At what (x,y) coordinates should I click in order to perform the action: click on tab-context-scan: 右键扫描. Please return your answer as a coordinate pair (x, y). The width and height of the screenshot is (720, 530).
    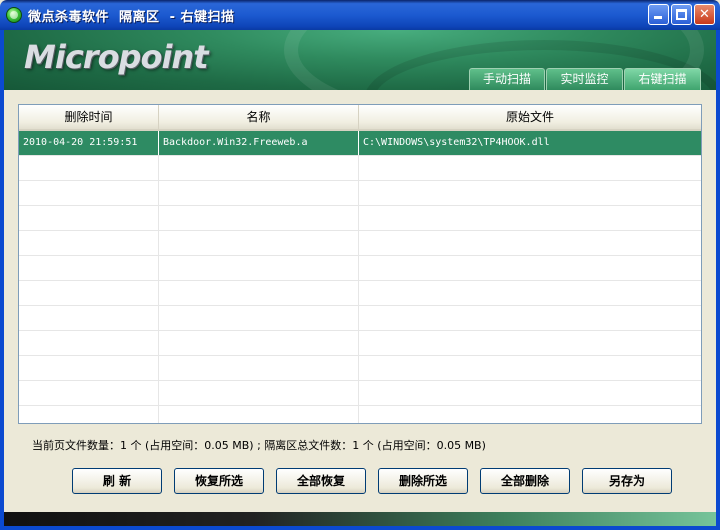
    Looking at the image, I should click on (662, 79).